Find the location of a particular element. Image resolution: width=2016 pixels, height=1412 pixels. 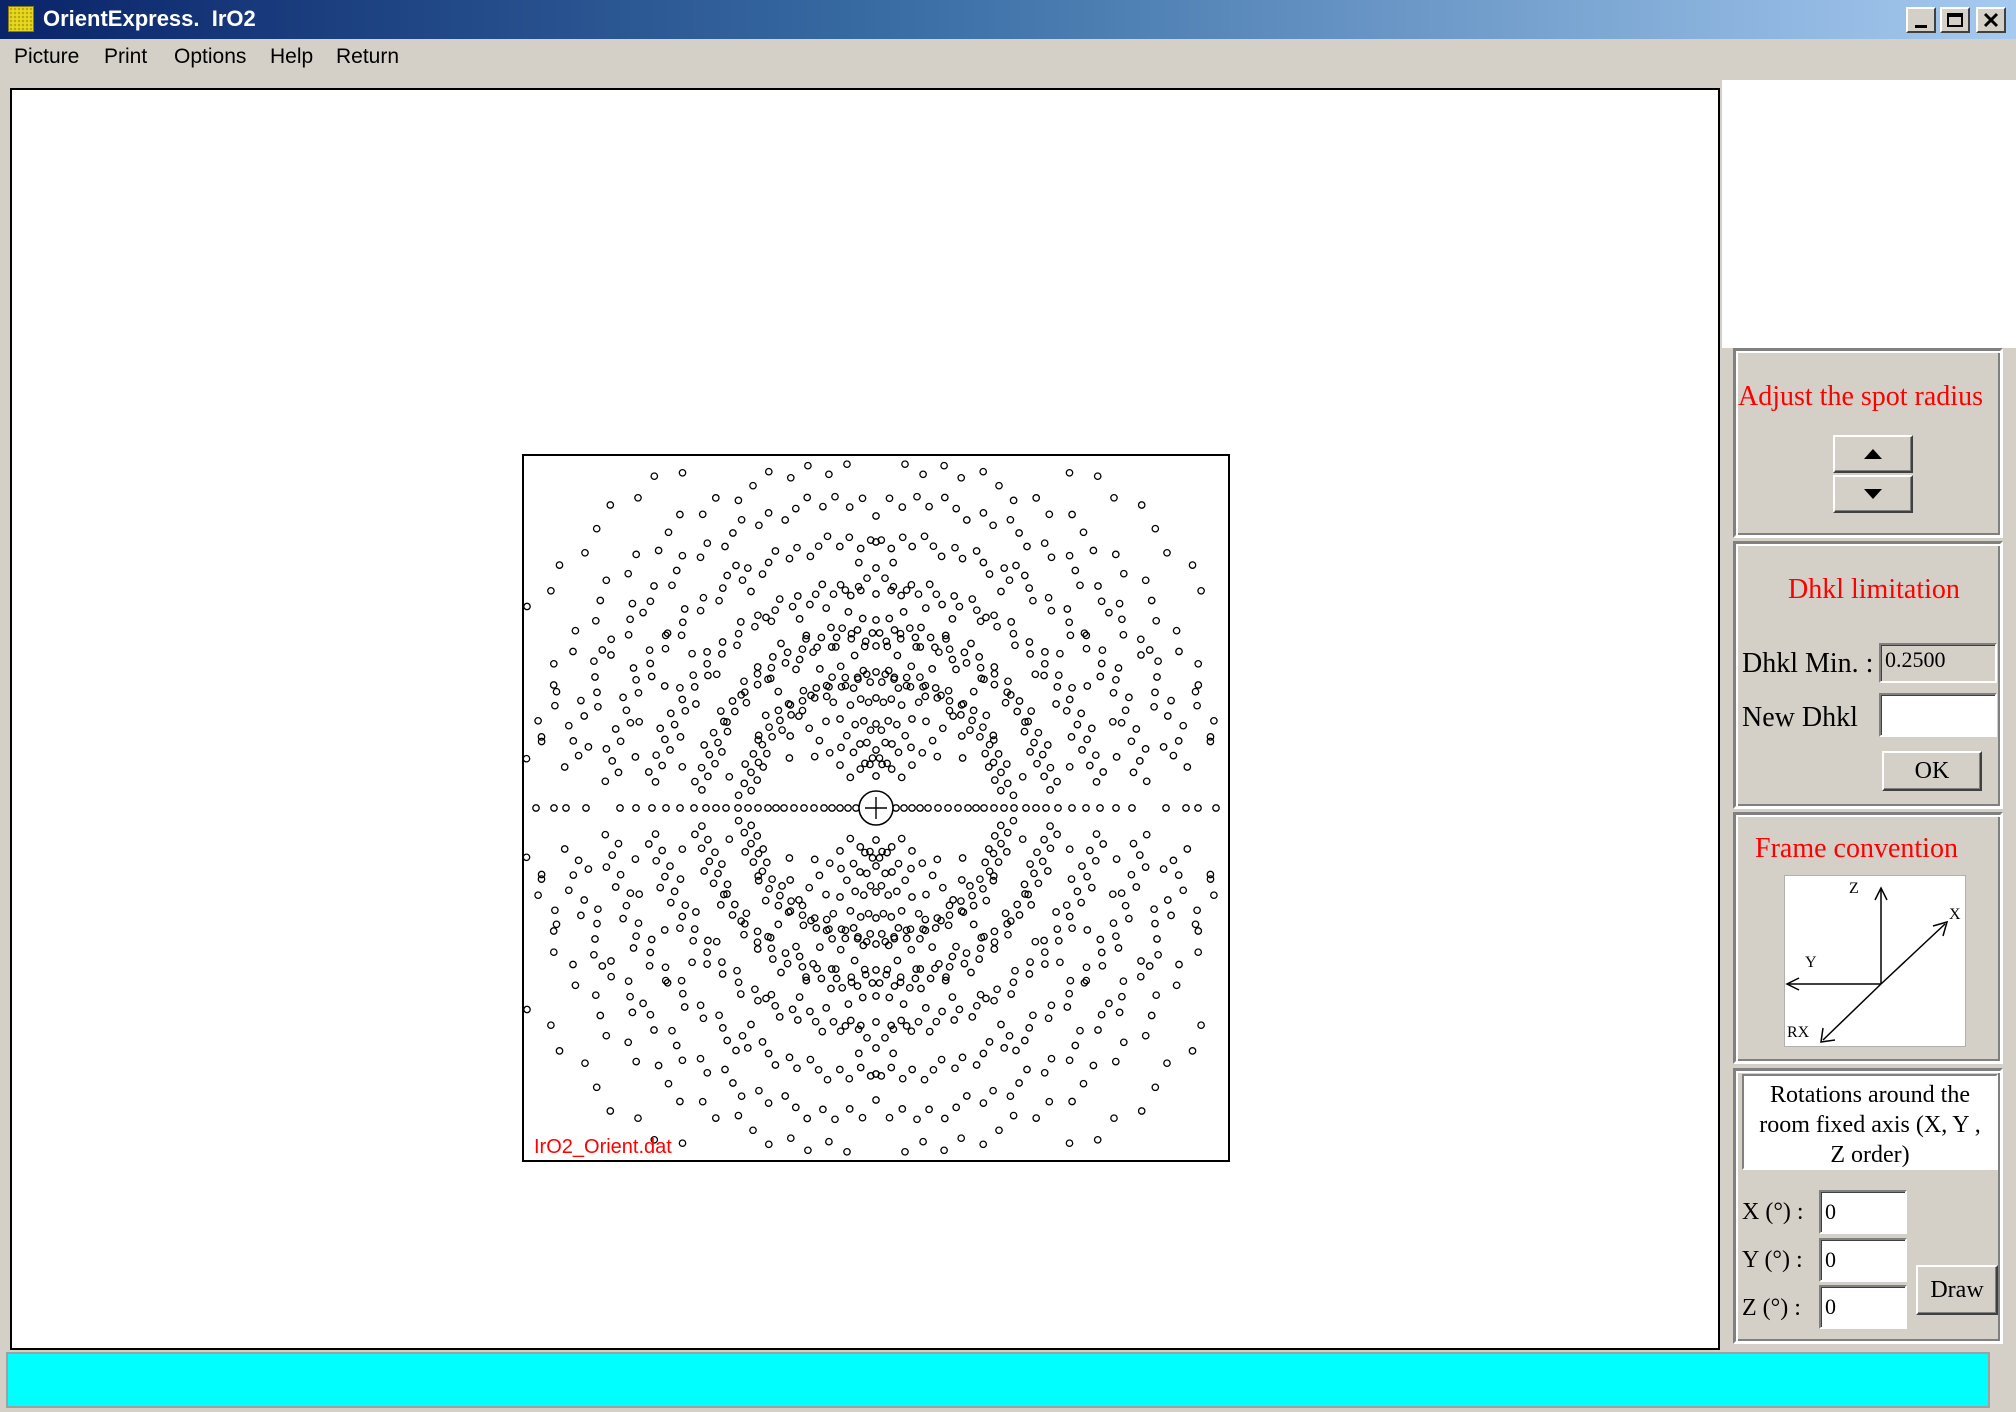

maximize-button is located at coordinates (1955, 20).